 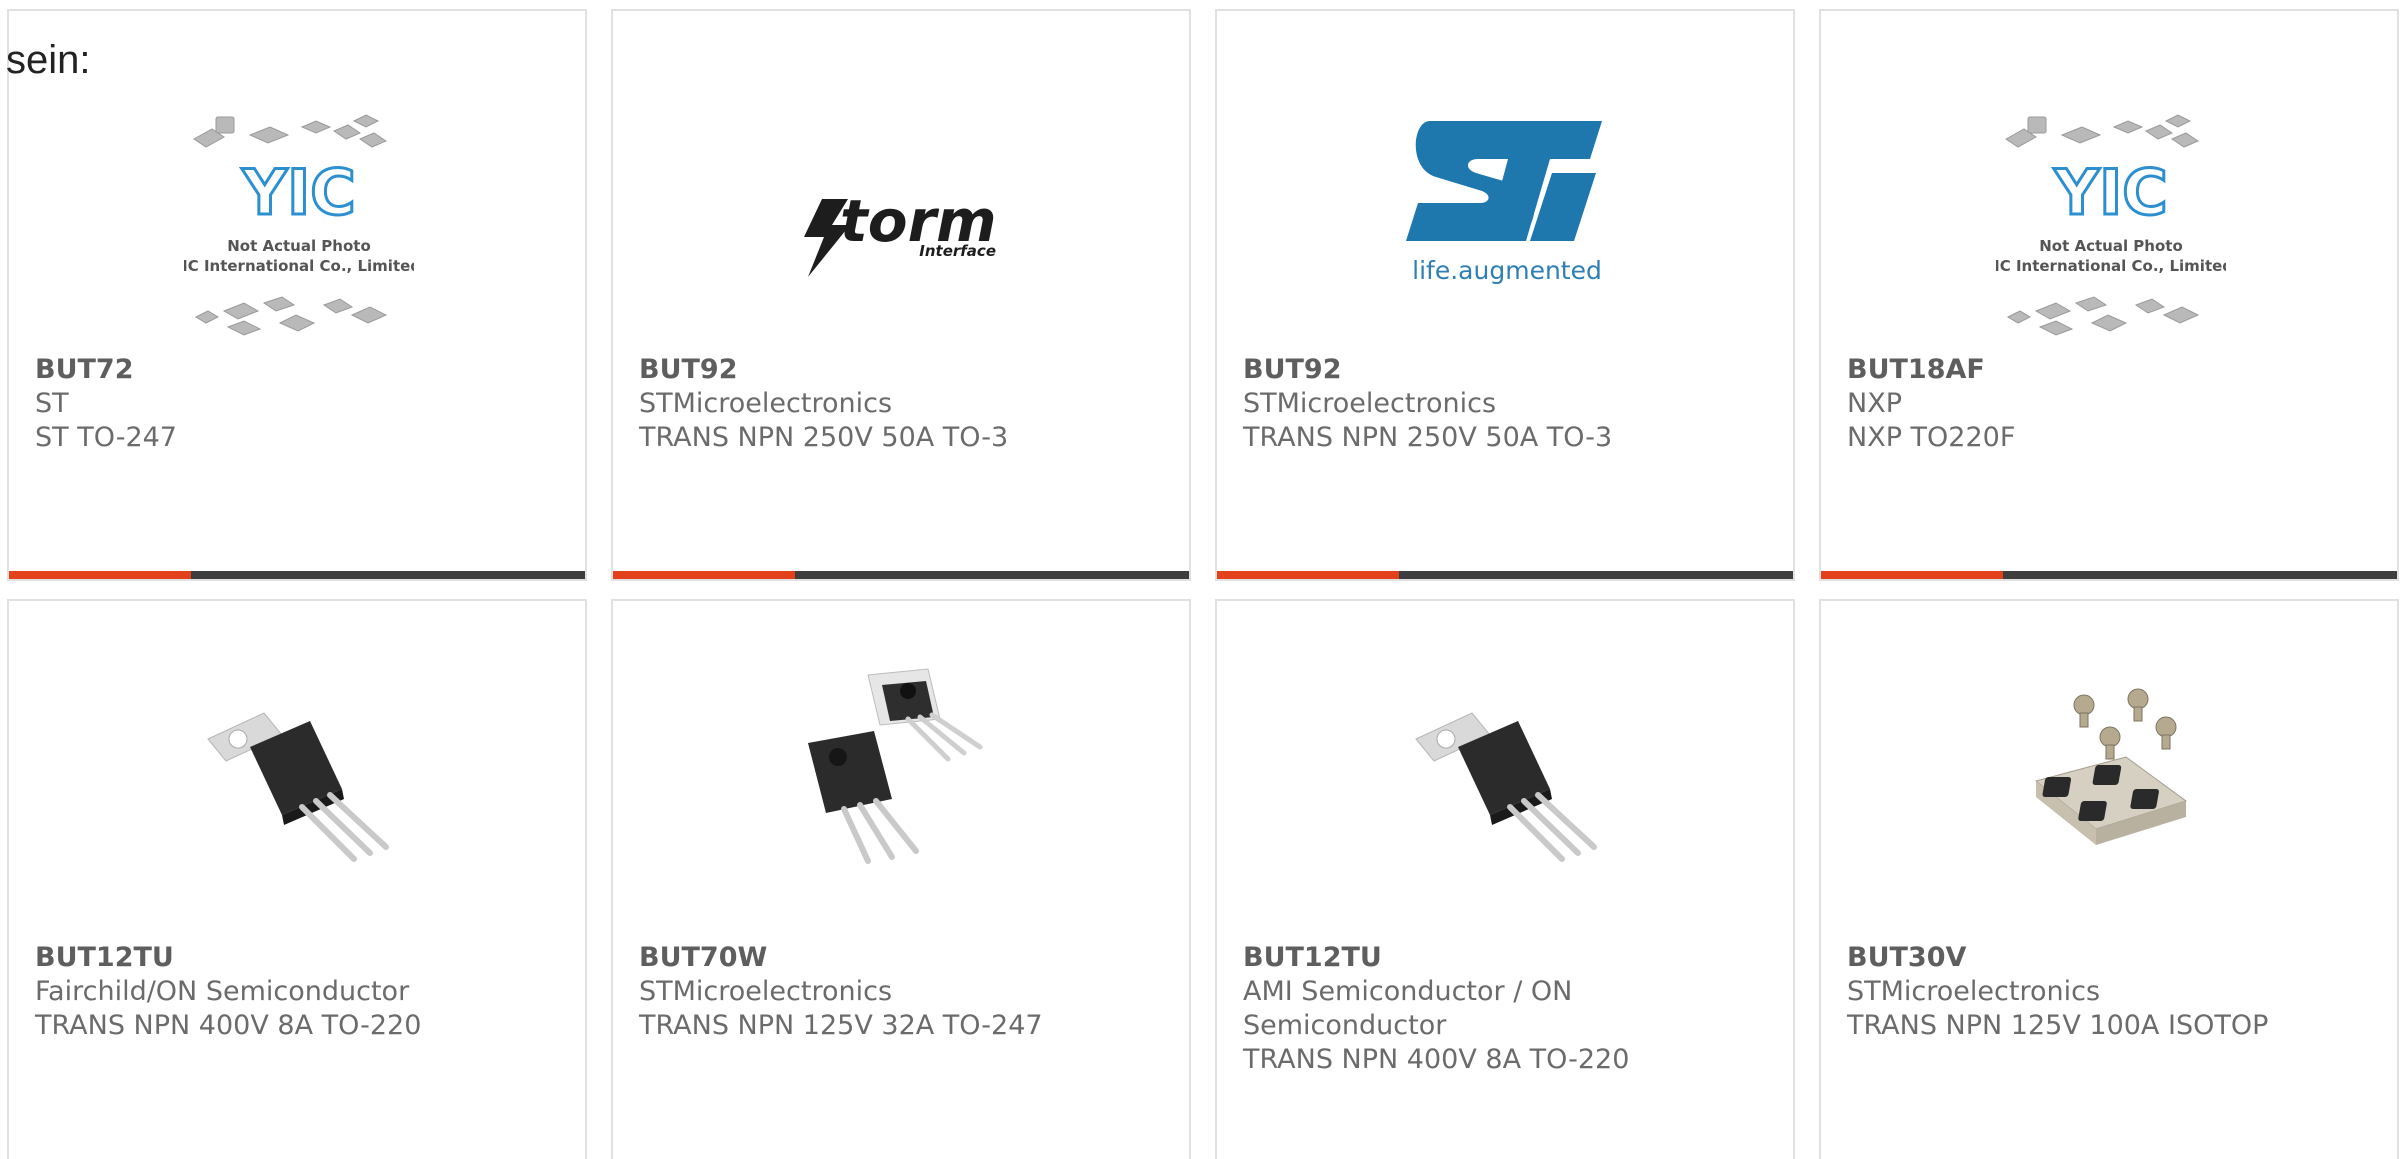 What do you see at coordinates (300, 370) in the screenshot?
I see `part-number: BUT72` at bounding box center [300, 370].